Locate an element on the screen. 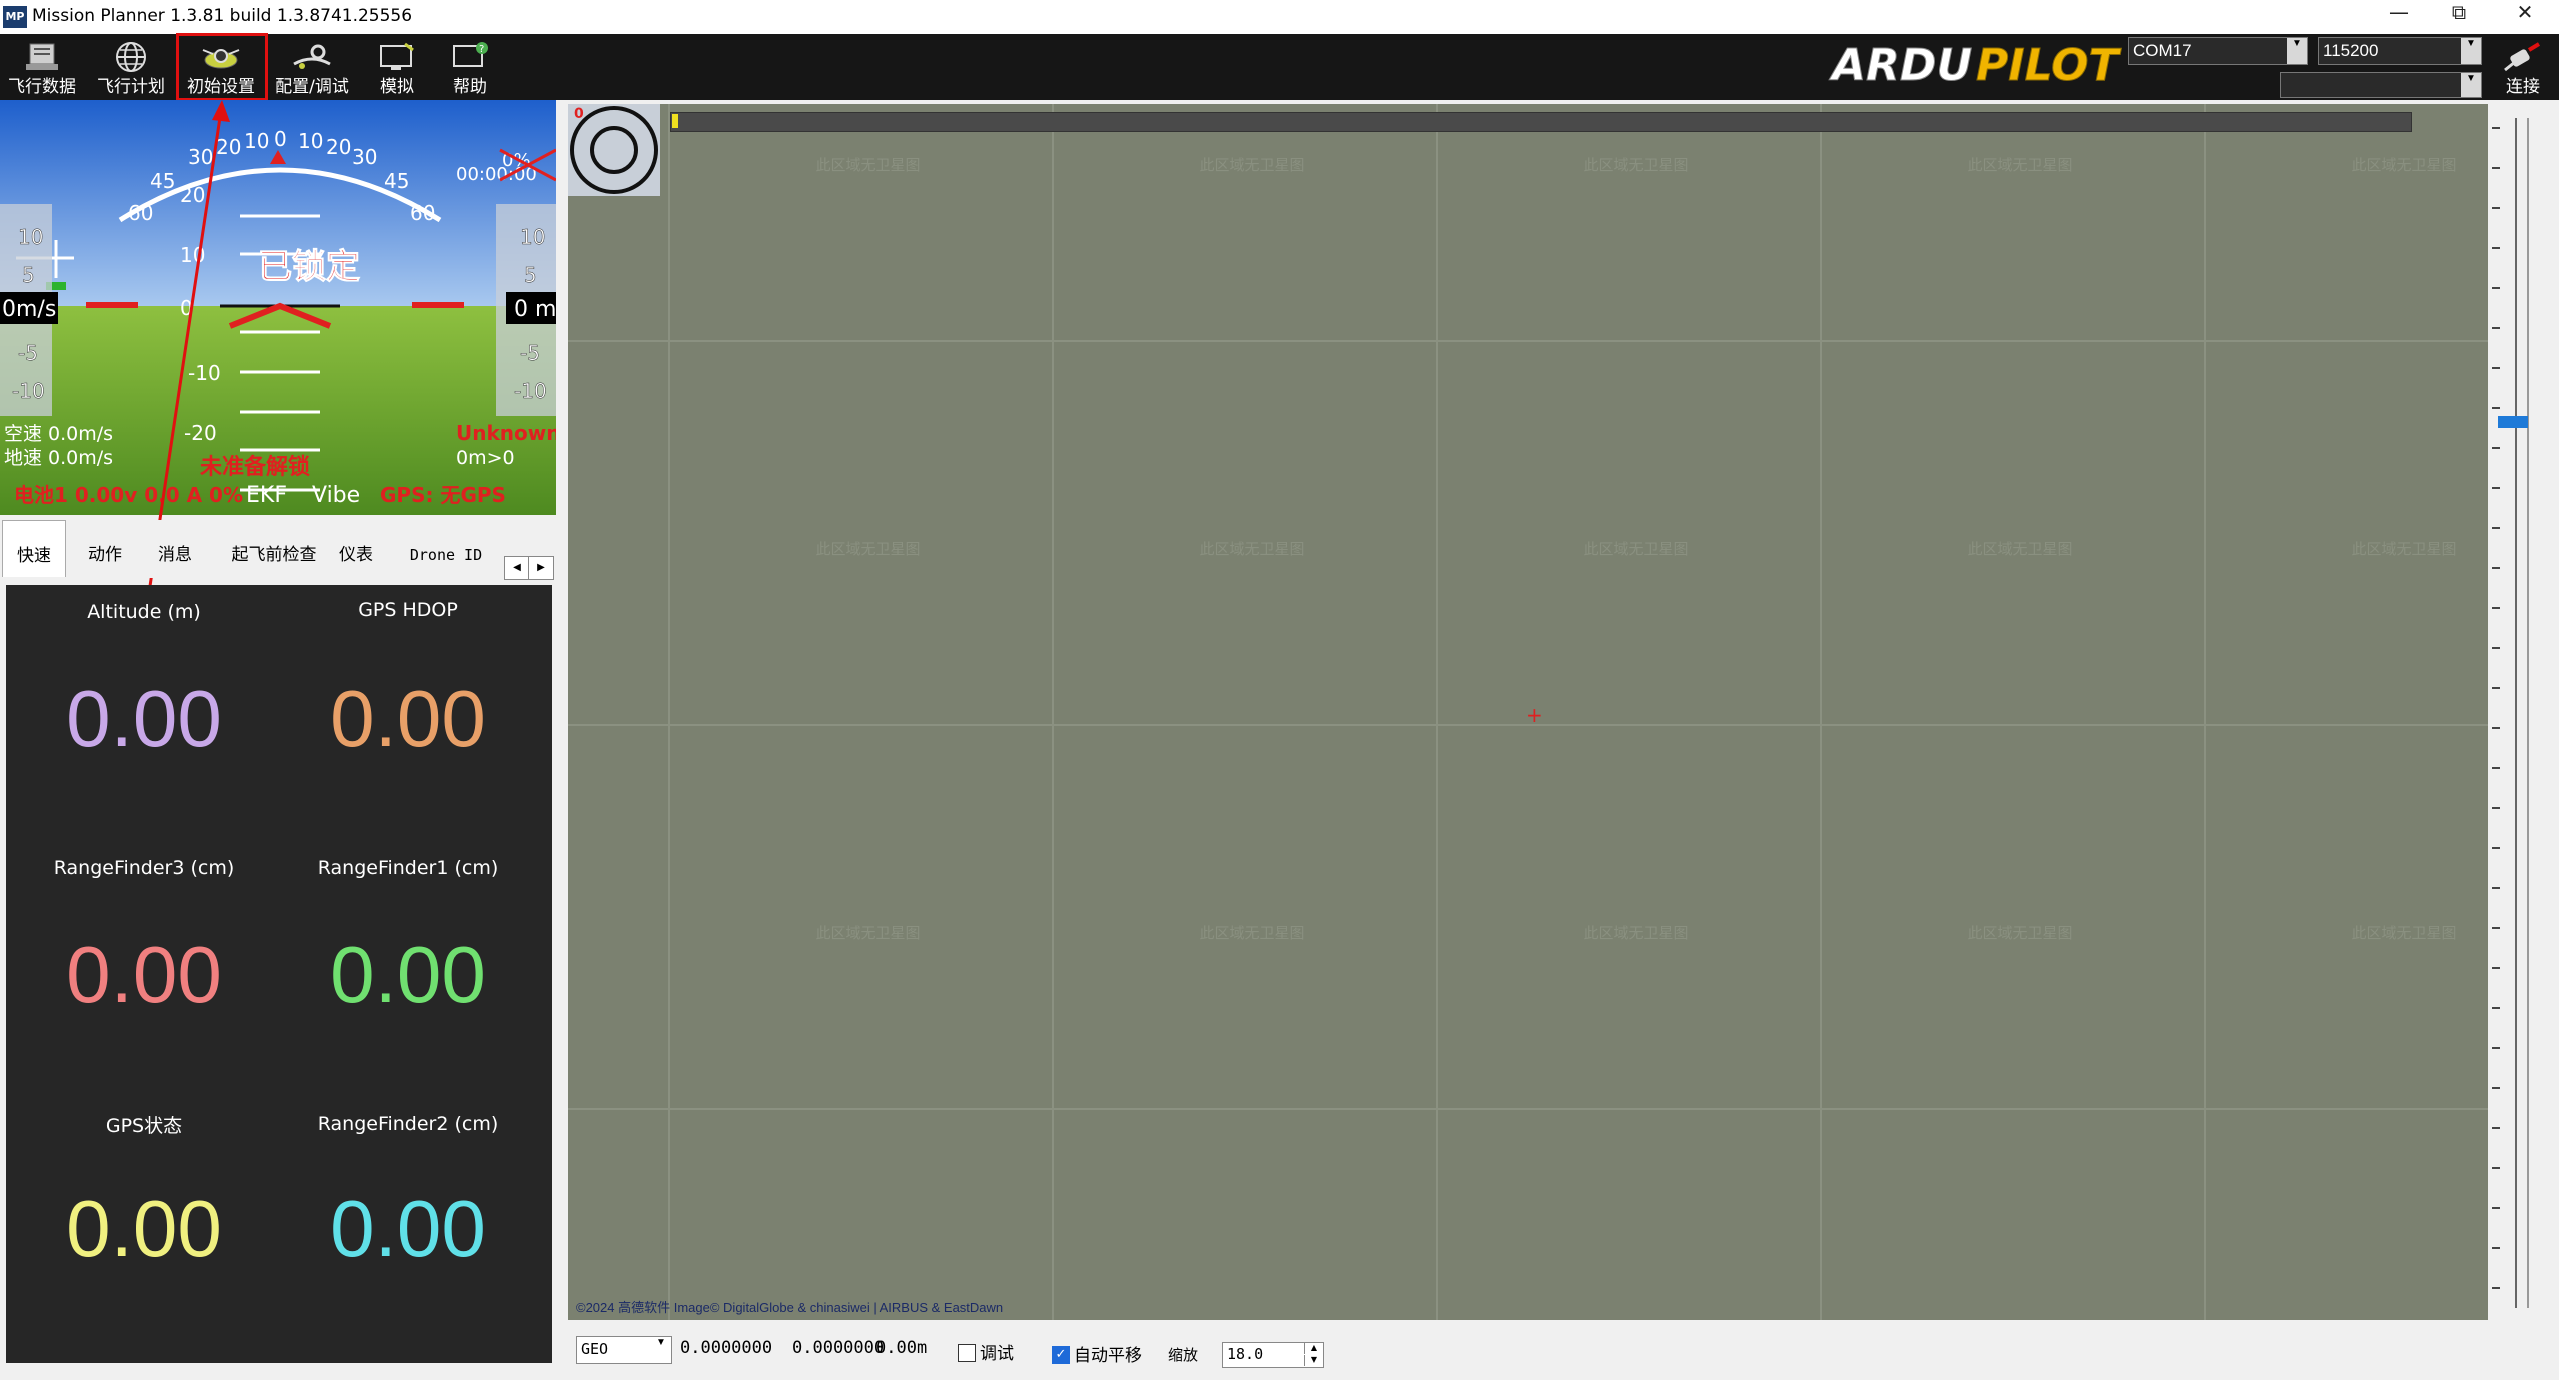 Image resolution: width=2559 pixels, height=1380 pixels. connect-button: 连接 is located at coordinates (2523, 67).